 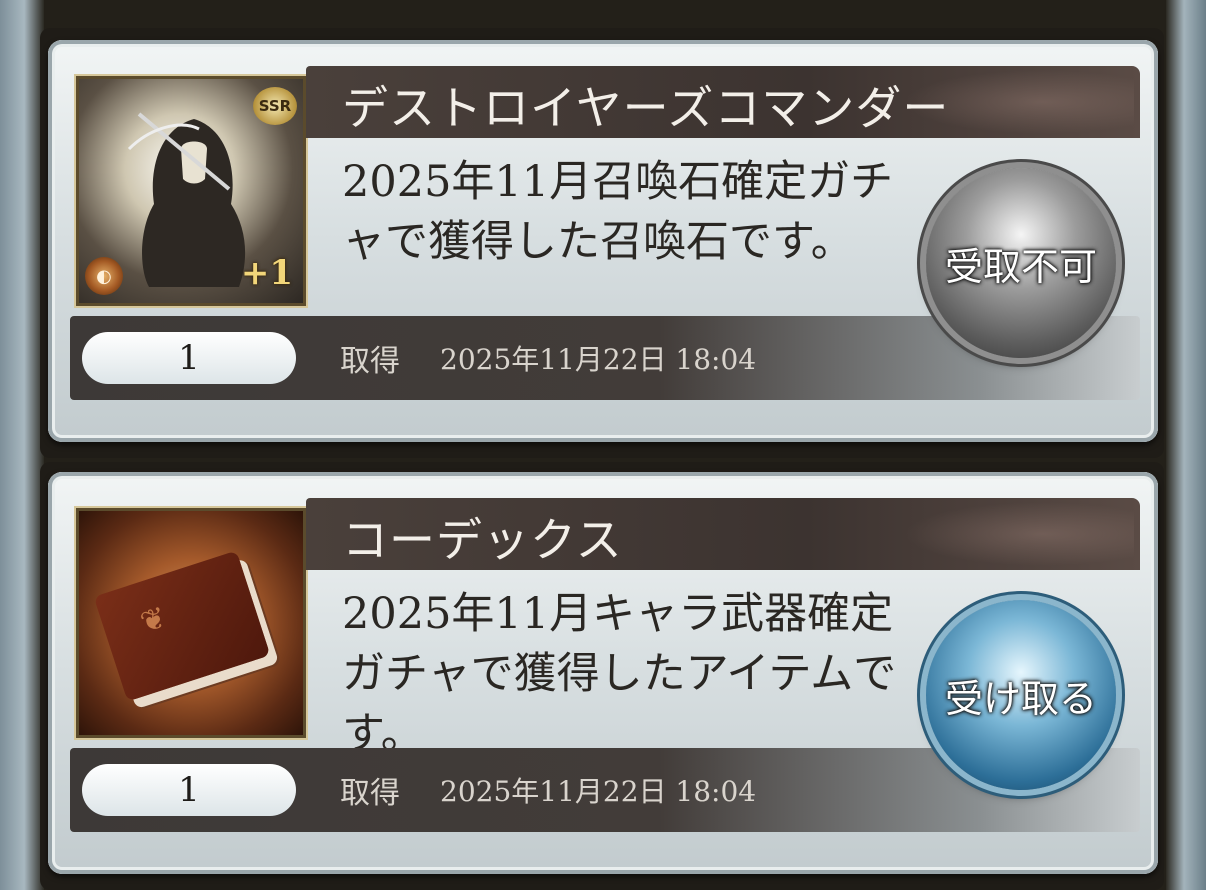 I want to click on plus-badge: +1, so click(x=266, y=273).